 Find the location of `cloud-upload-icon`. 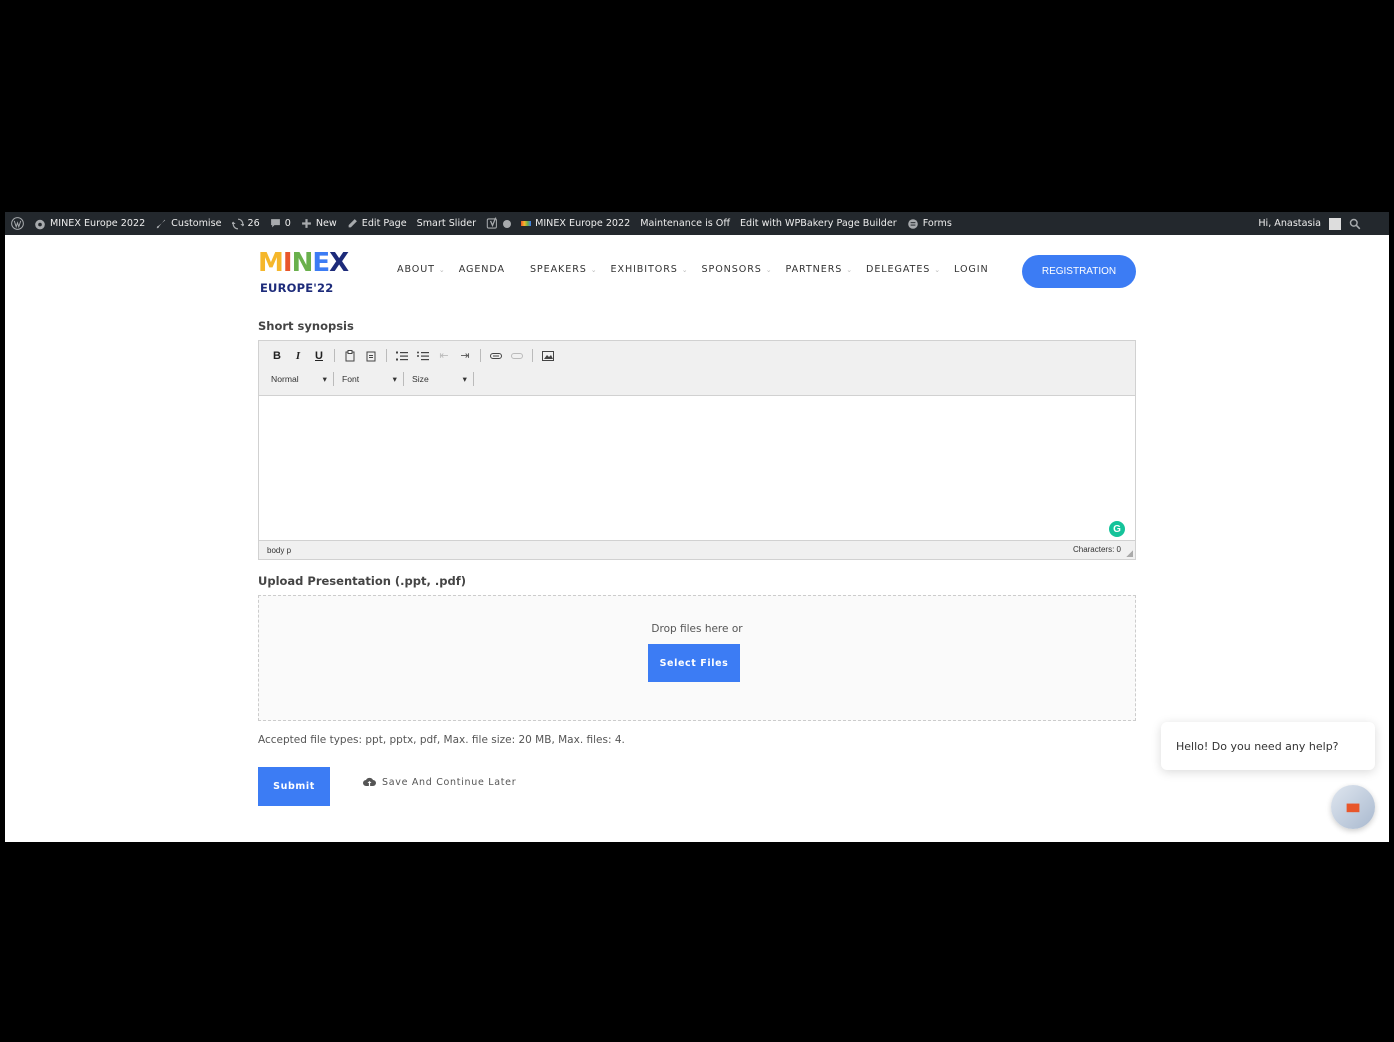

cloud-upload-icon is located at coordinates (369, 781).